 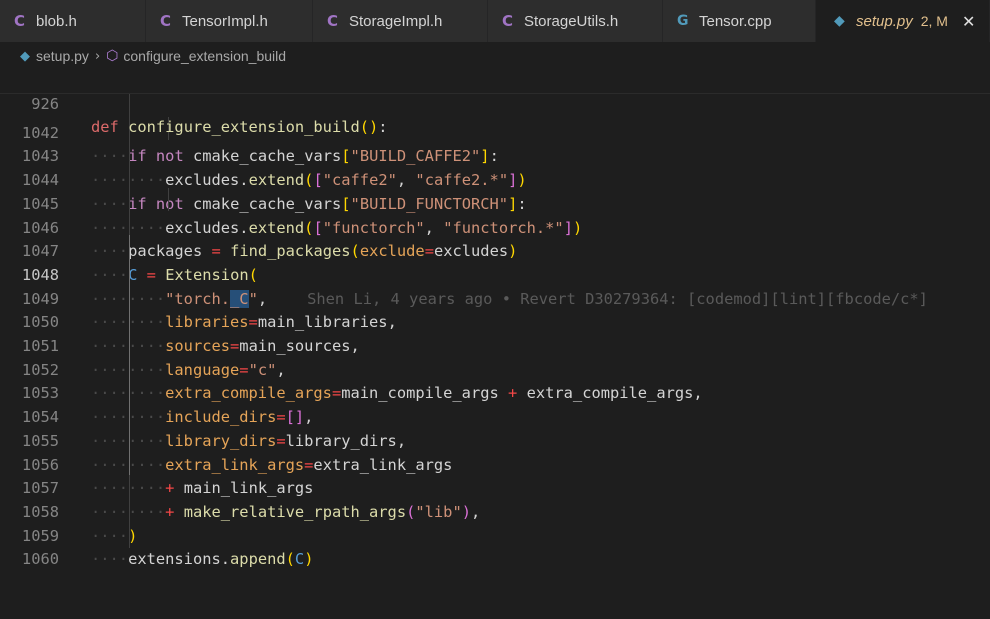 What do you see at coordinates (495, 392) in the screenshot?
I see `code-line: 1053 ········include_dirs=[],` at bounding box center [495, 392].